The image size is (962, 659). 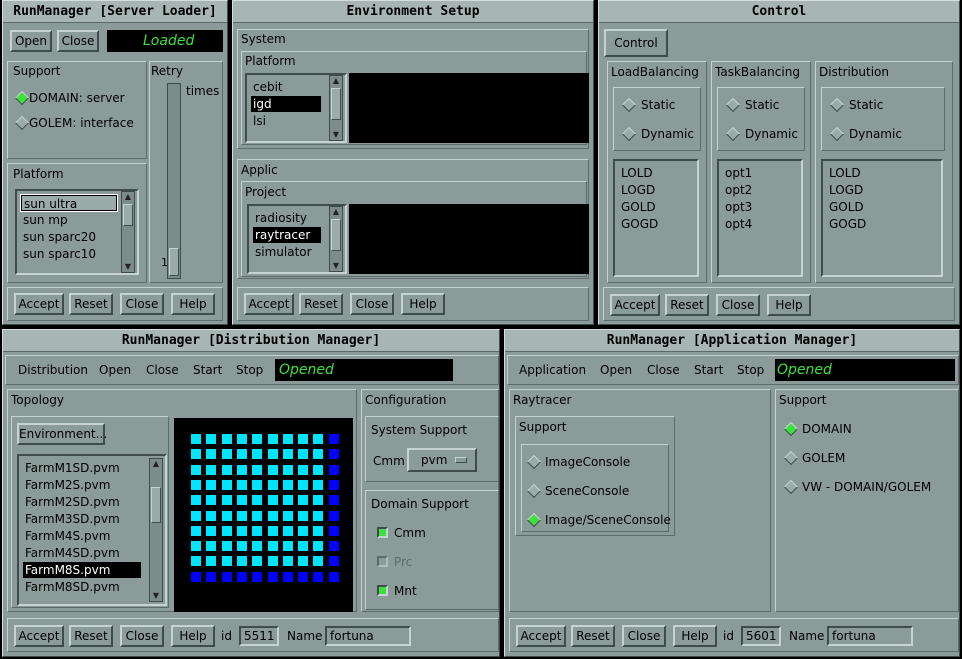 I want to click on list-item: FarmM8S.pvm, so click(x=82, y=570).